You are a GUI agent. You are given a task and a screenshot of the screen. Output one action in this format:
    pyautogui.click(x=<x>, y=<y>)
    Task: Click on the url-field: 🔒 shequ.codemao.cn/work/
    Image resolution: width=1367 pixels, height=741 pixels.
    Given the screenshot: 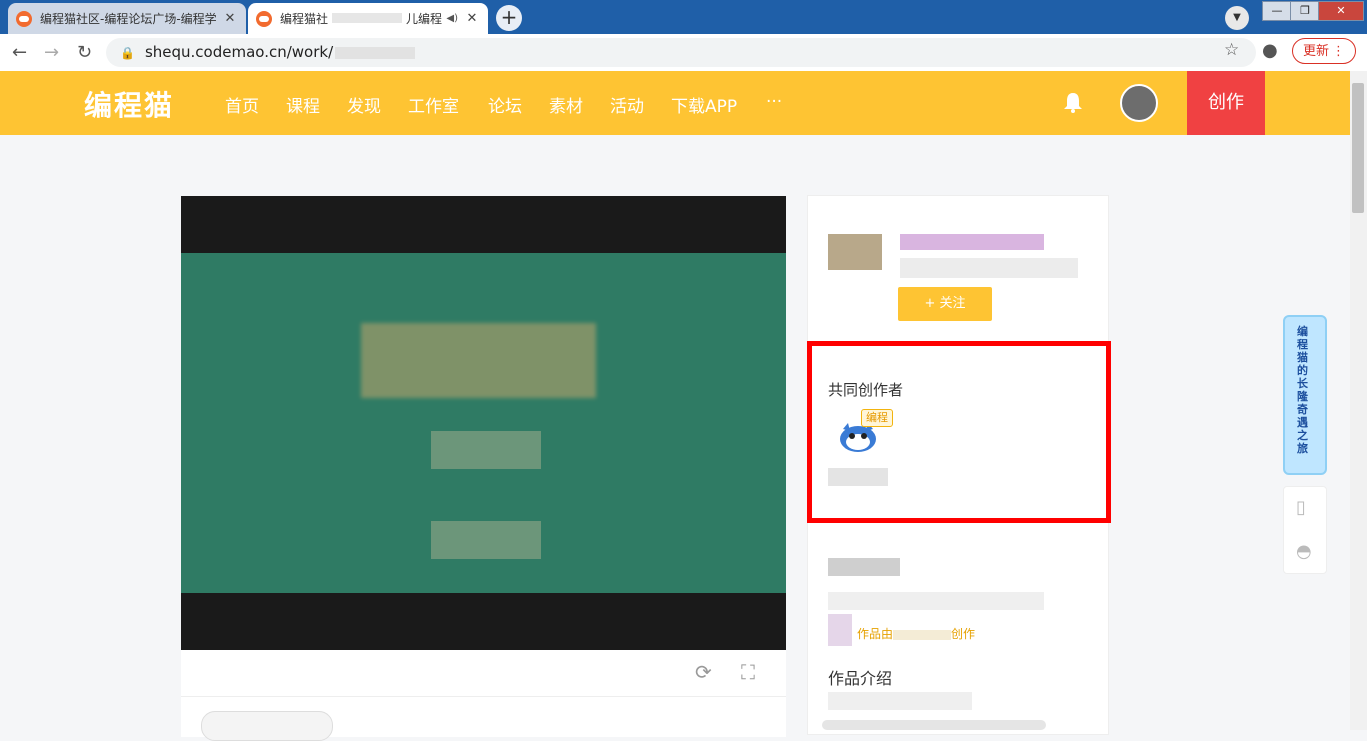 What is the action you would take?
    pyautogui.click(x=681, y=52)
    